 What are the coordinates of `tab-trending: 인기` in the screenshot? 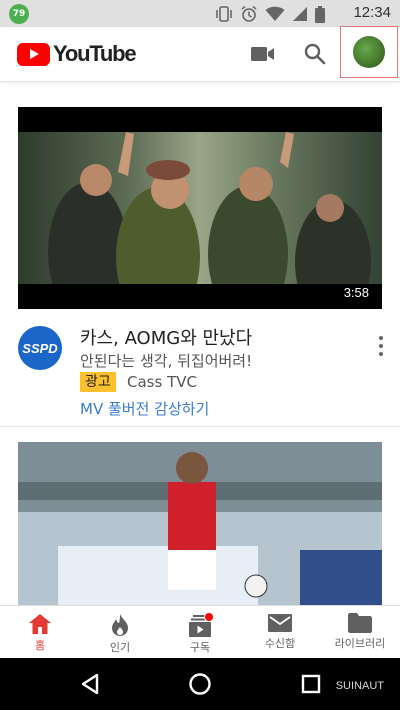 It's located at (120, 632).